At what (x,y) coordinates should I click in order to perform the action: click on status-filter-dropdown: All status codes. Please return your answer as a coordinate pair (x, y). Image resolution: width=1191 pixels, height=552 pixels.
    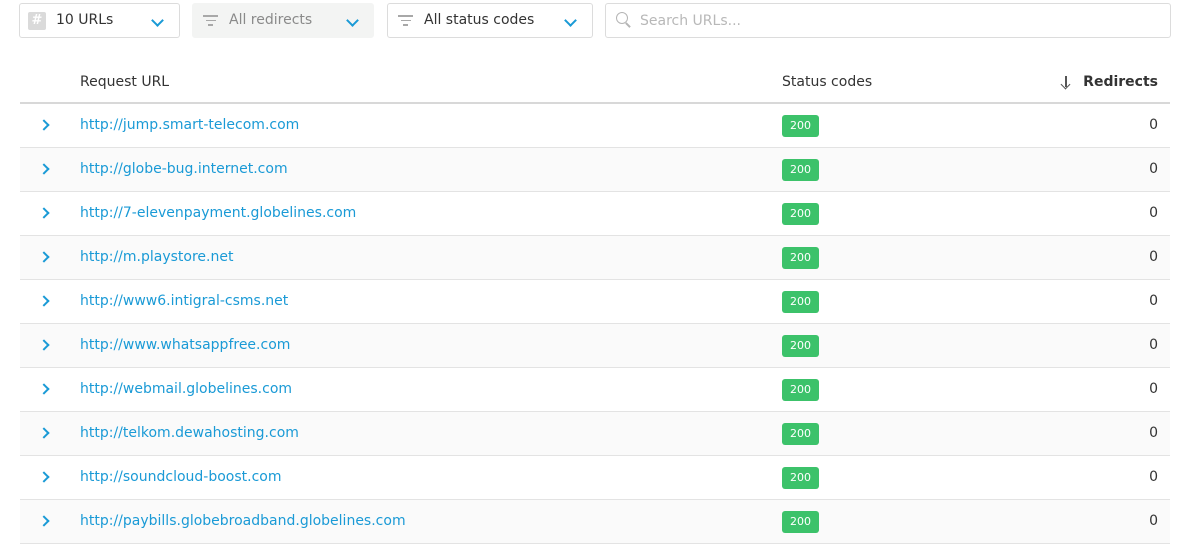
    Looking at the image, I should click on (490, 20).